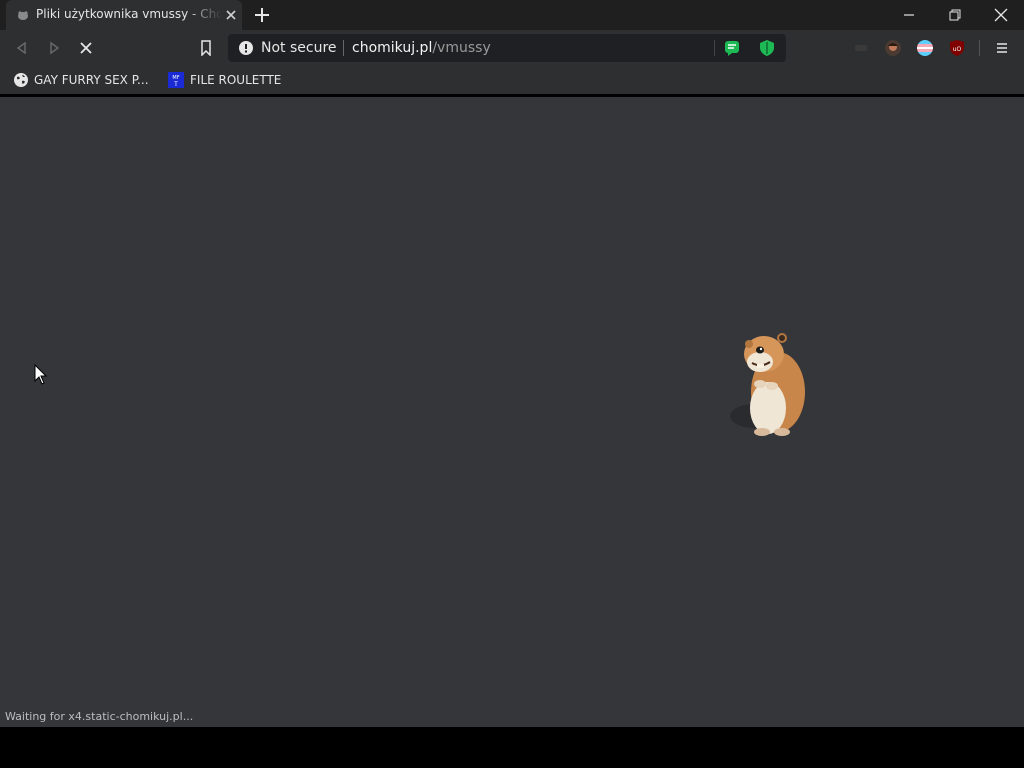  Describe the element at coordinates (299, 48) in the screenshot. I see `security-label: Not secure` at that location.